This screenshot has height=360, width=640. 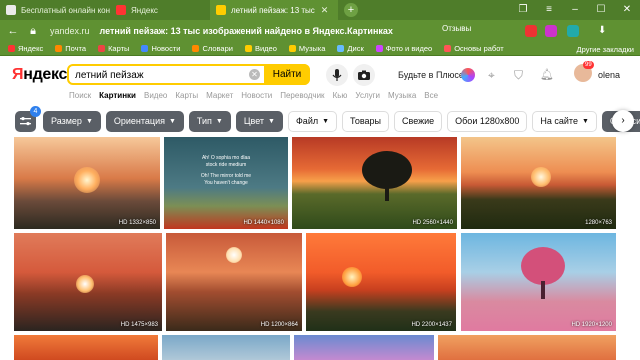 I want to click on image-result: HD 1920×1200, so click(x=538, y=282).